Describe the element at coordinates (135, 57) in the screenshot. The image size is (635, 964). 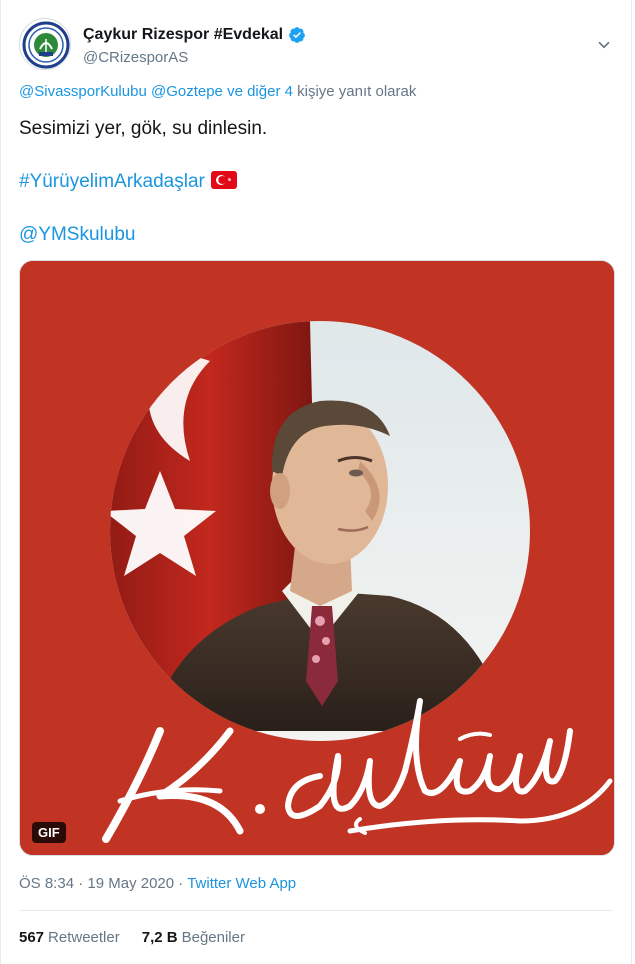
I see `author-handle: @CRizesporAS` at that location.